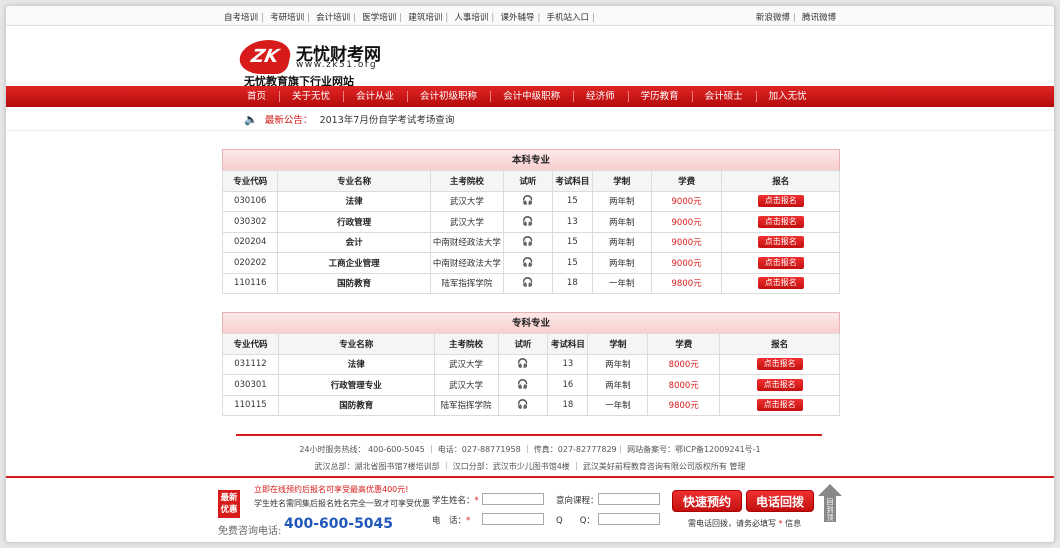  Describe the element at coordinates (287, 18) in the screenshot. I see `toplink-kaoyan: 考研培训` at that location.